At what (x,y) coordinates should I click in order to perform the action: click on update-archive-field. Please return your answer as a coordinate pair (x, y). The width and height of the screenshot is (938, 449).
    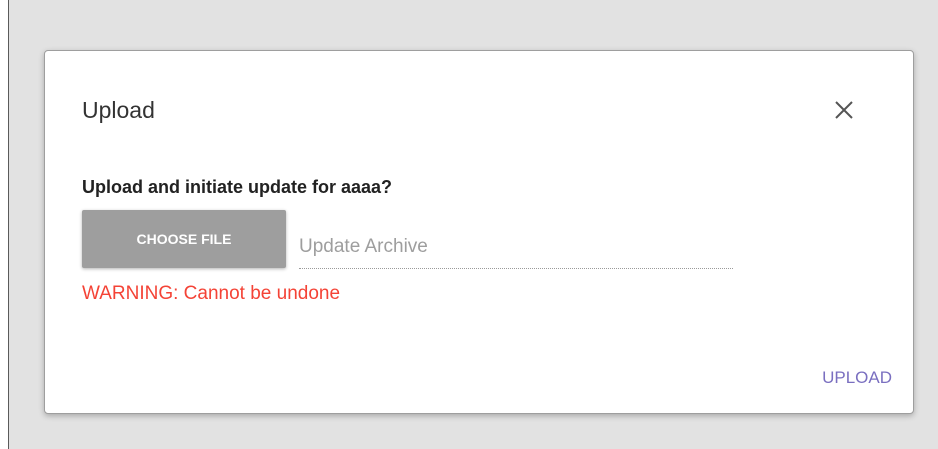
    Looking at the image, I should click on (516, 249).